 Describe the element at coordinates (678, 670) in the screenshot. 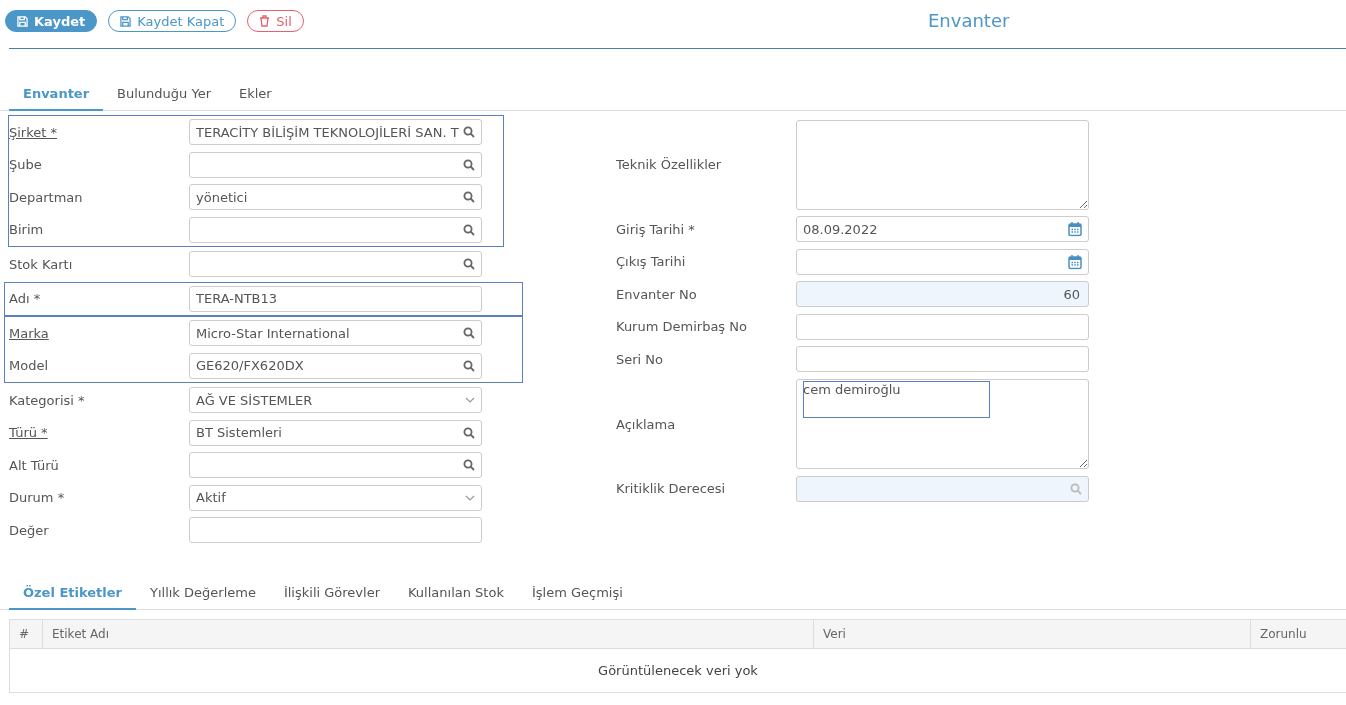

I see `empty-message: Görüntülenecek veri yok` at that location.